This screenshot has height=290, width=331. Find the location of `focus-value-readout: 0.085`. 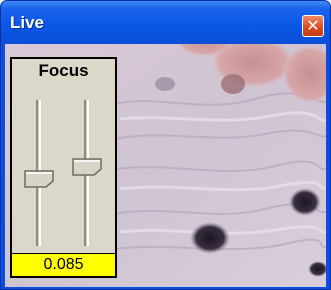

focus-value-readout: 0.085 is located at coordinates (63, 264).